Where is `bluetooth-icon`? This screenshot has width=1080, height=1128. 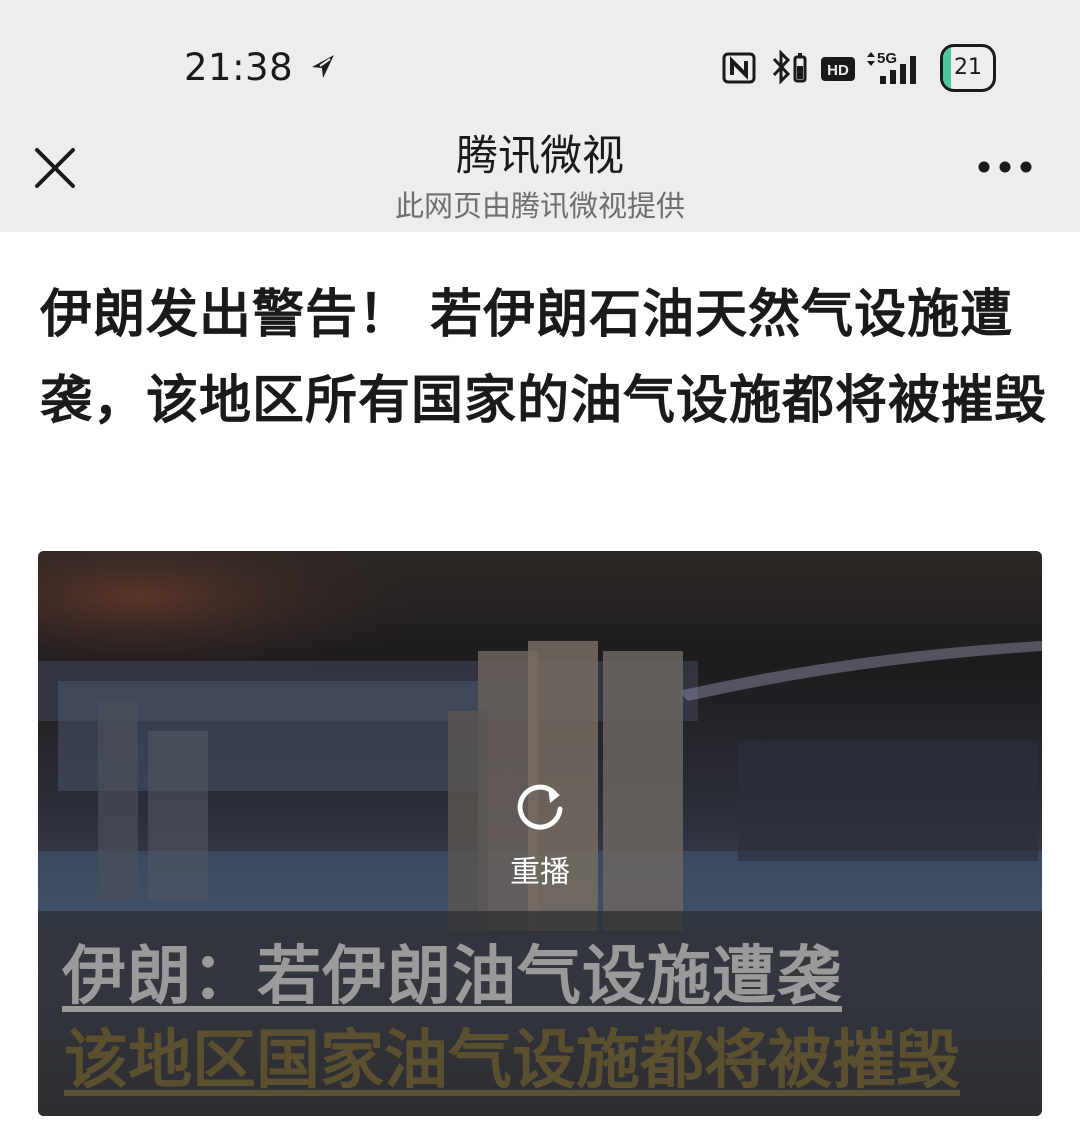 bluetooth-icon is located at coordinates (789, 67).